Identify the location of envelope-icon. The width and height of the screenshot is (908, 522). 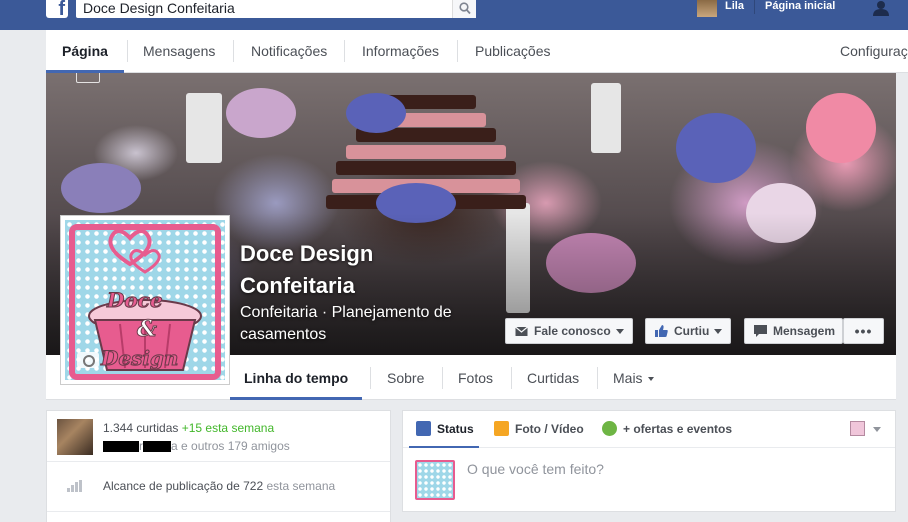
(521, 331).